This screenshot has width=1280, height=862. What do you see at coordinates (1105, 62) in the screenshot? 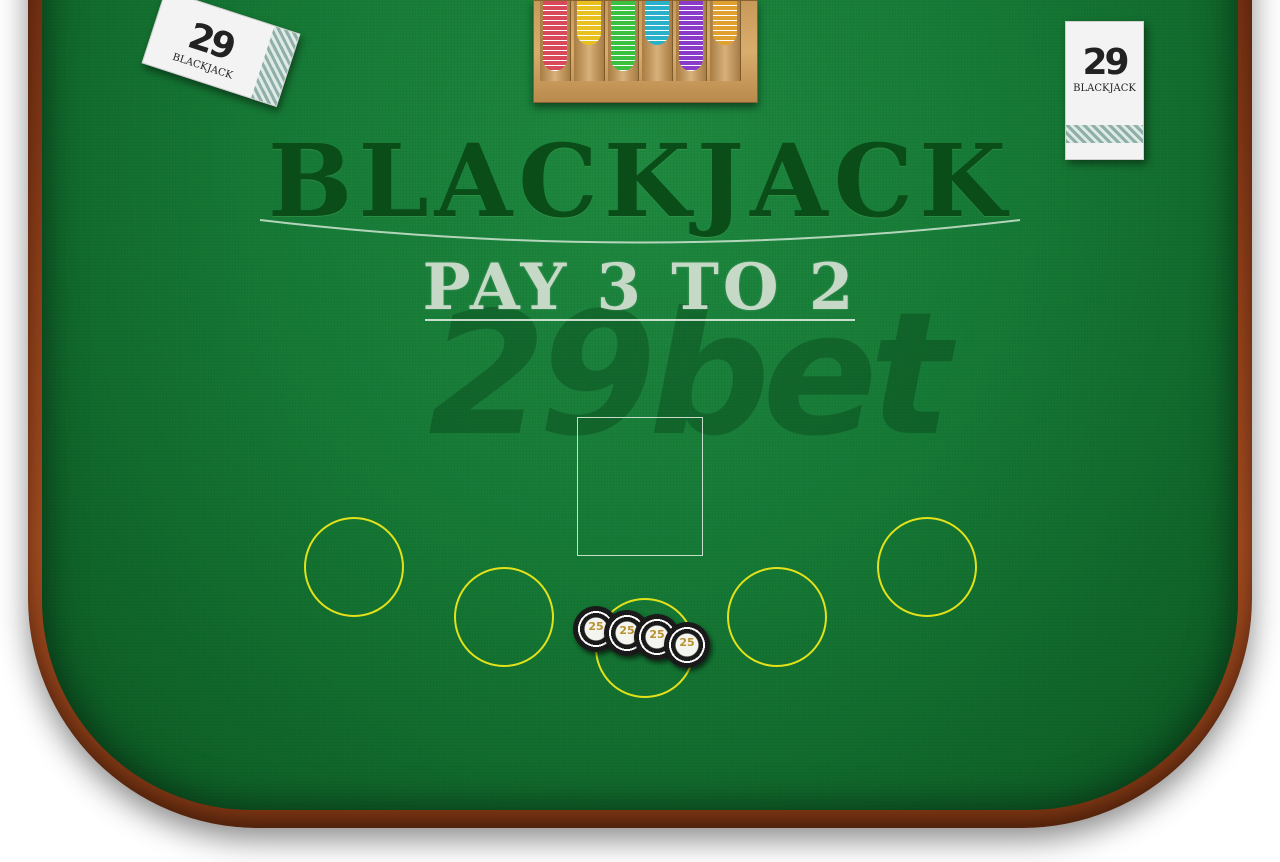
I see `right-deck-number: 29` at bounding box center [1105, 62].